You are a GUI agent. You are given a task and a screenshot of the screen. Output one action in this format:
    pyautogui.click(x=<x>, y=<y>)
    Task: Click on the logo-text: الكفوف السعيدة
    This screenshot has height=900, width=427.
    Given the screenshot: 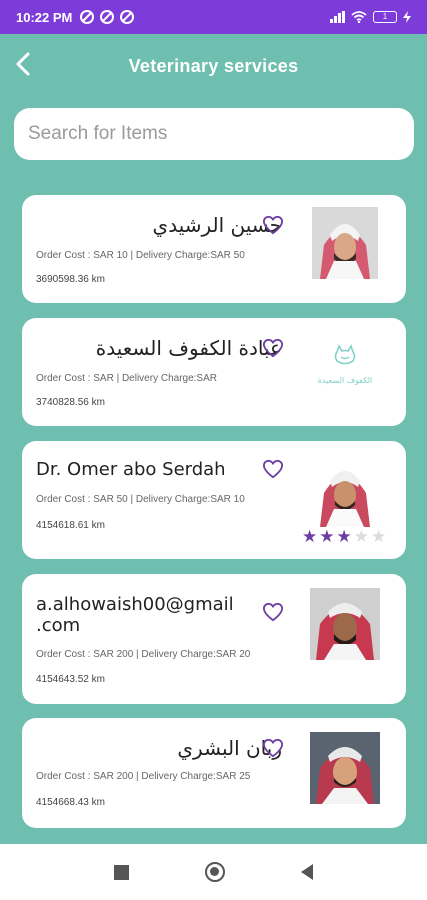 What is the action you would take?
    pyautogui.click(x=345, y=380)
    